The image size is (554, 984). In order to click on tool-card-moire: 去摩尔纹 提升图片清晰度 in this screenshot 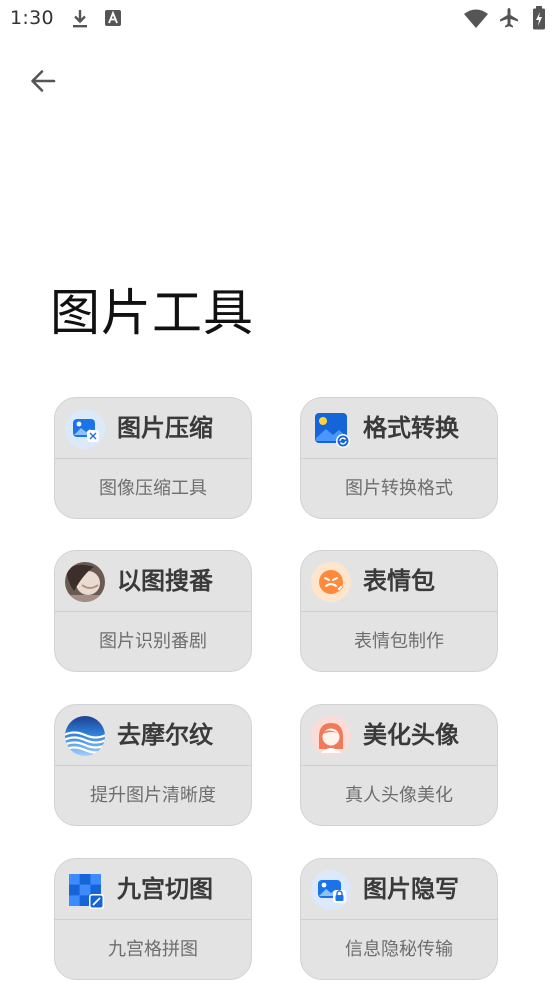, I will do `click(153, 765)`.